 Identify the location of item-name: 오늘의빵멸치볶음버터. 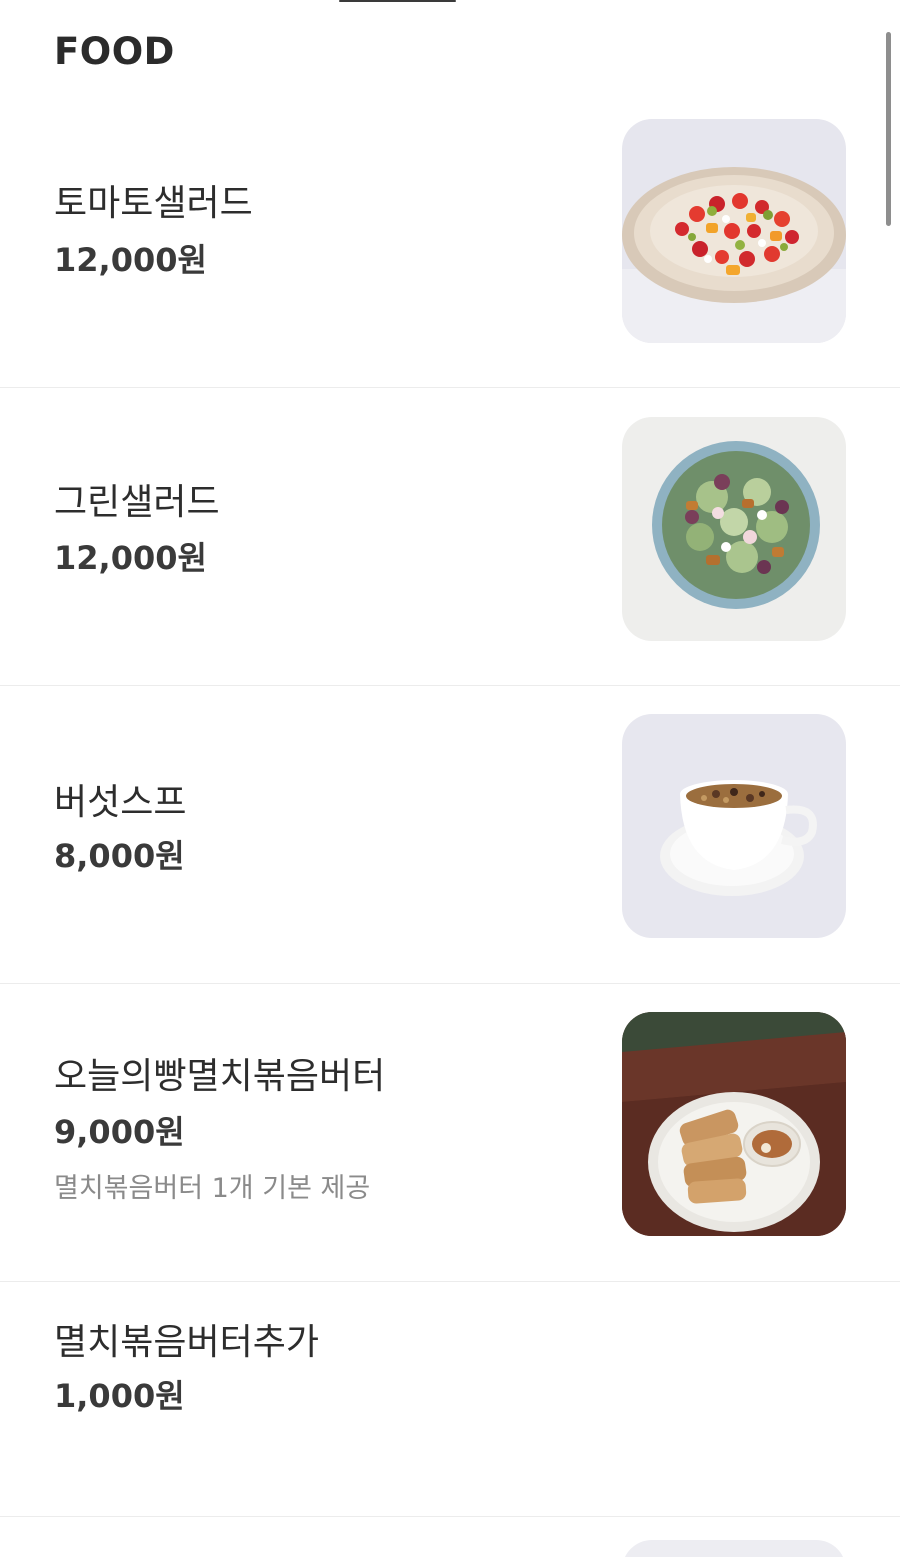
(220, 1076).